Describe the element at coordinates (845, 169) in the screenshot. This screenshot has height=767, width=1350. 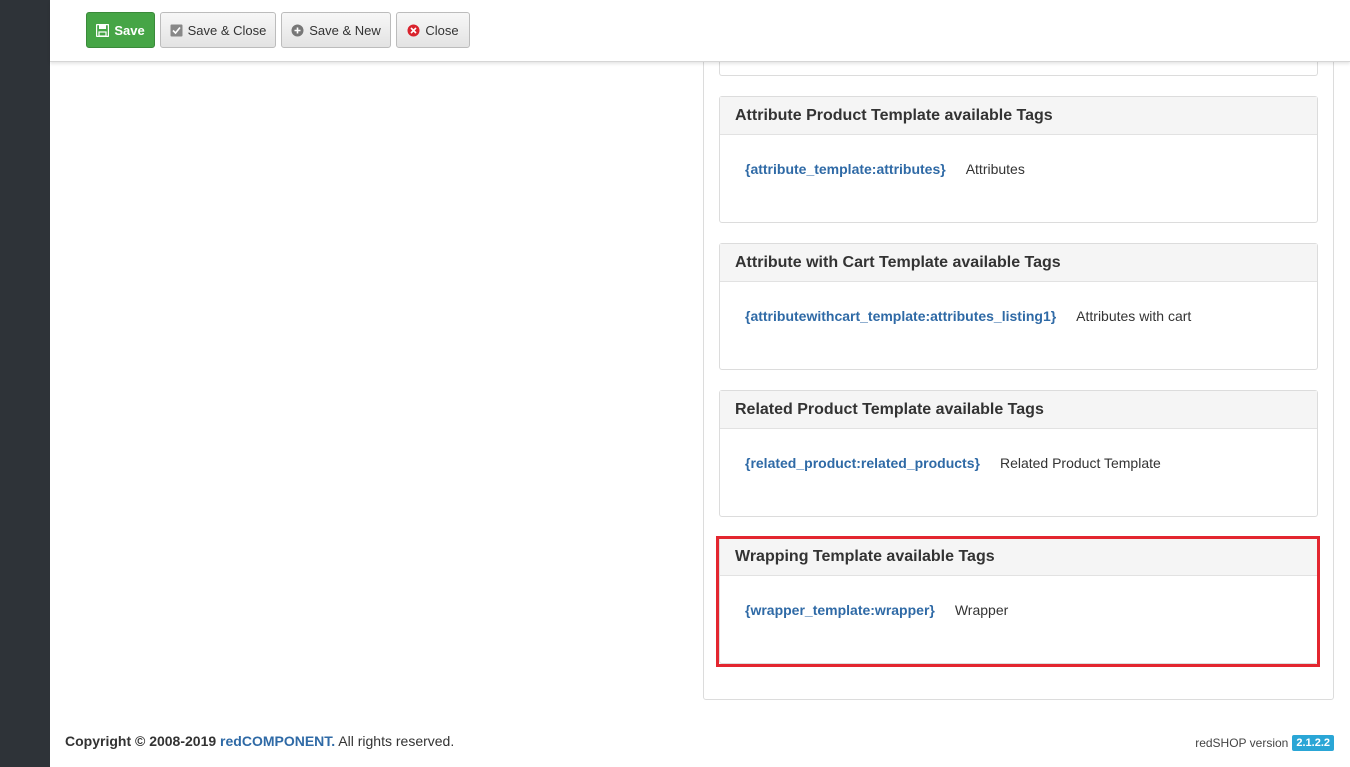
I see `tag-code: {attribute_template:attributes}` at that location.